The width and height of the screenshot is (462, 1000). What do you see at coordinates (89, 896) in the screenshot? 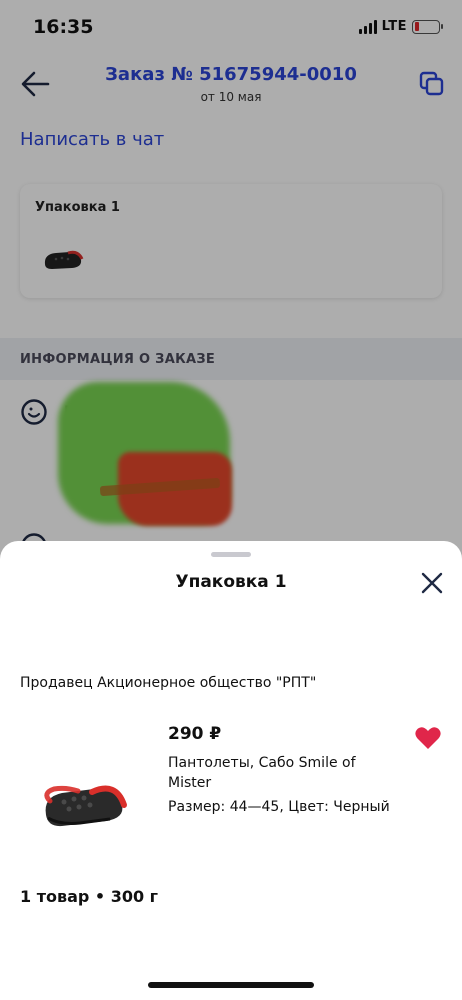
I see `package-summary: 1 товар • 300 г` at bounding box center [89, 896].